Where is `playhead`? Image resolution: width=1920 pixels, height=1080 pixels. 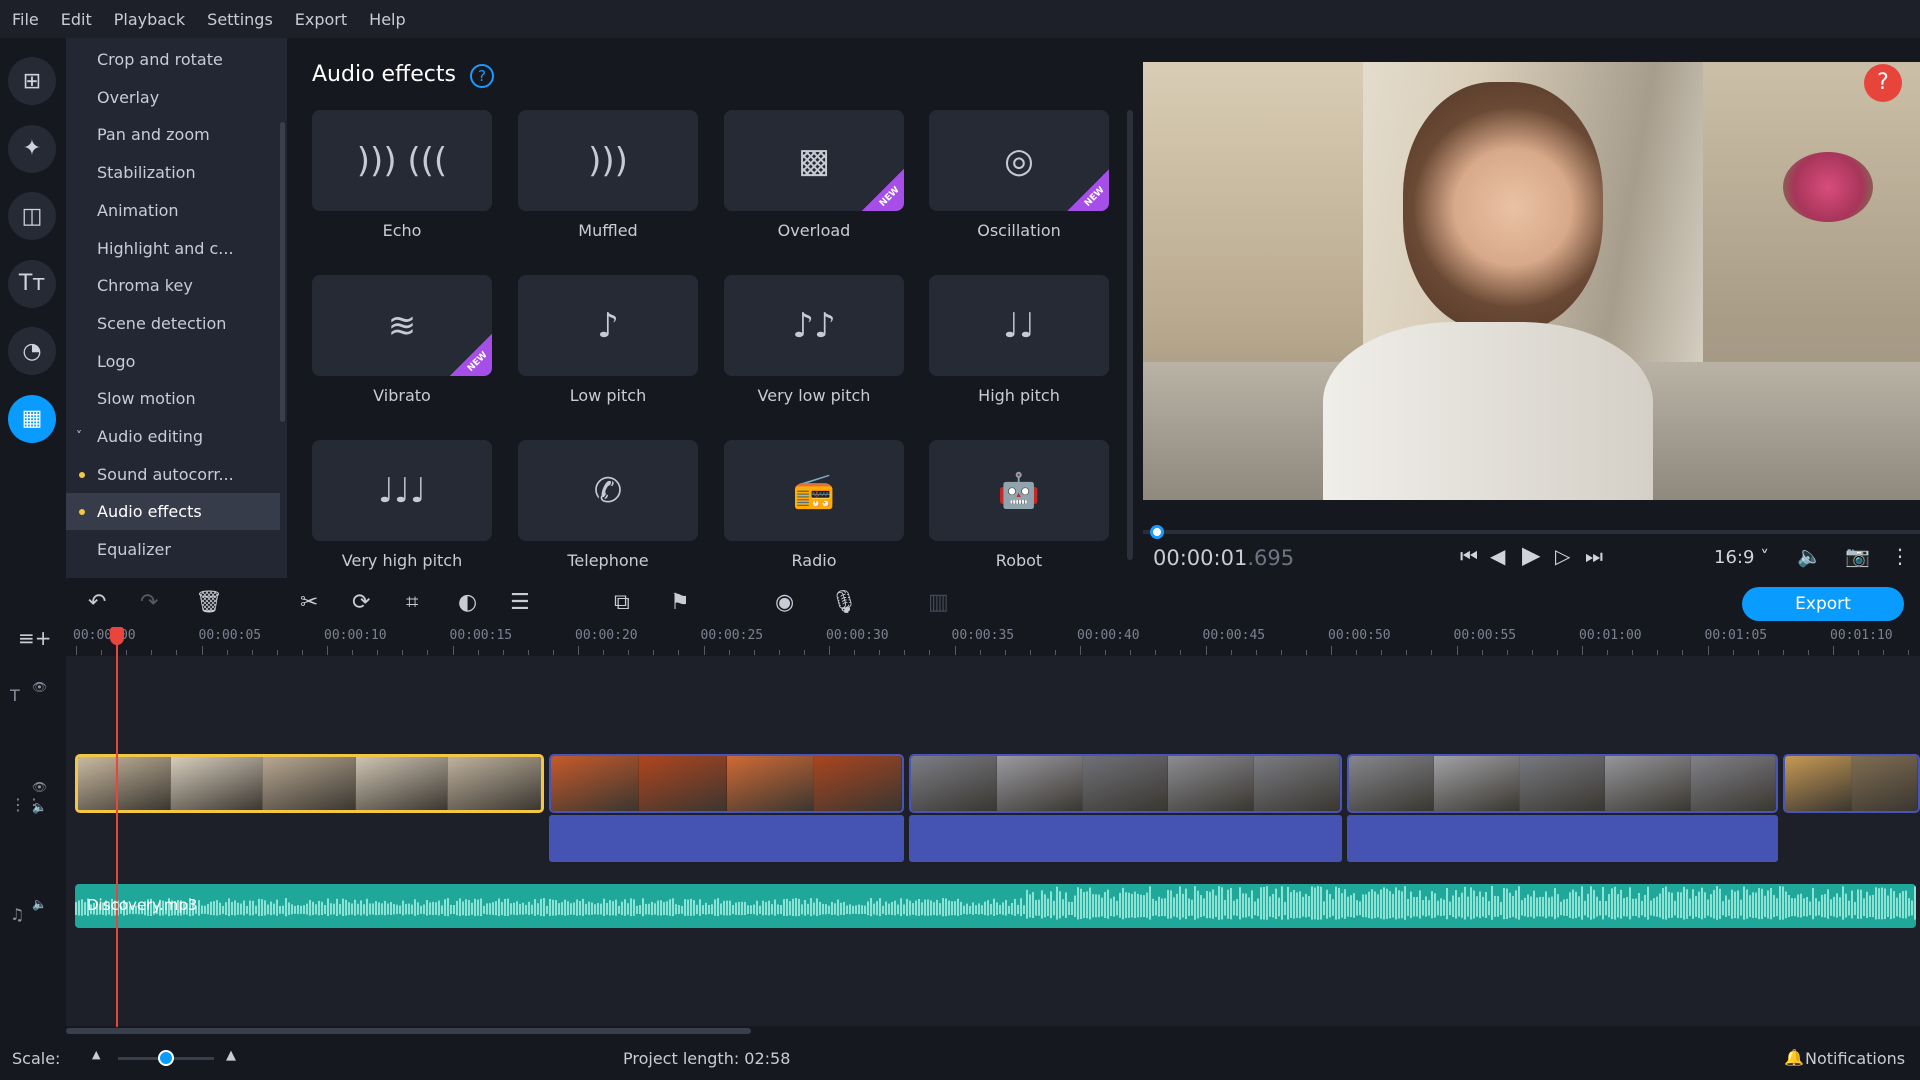 playhead is located at coordinates (117, 827).